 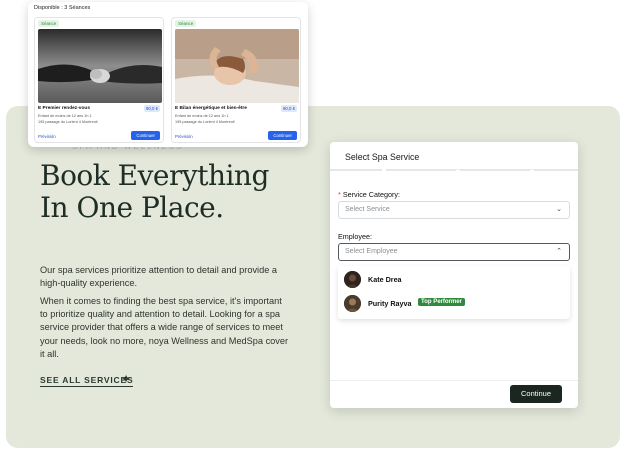 What do you see at coordinates (390, 303) in the screenshot?
I see `employee-name: Purity Rayva` at bounding box center [390, 303].